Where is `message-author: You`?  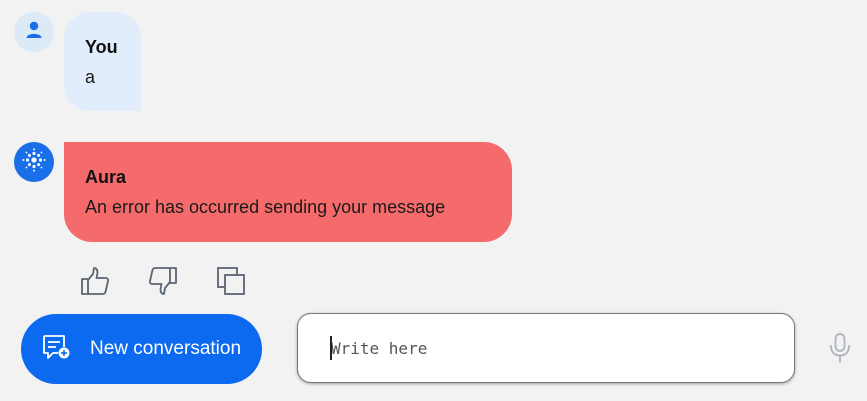 message-author: You is located at coordinates (101, 47).